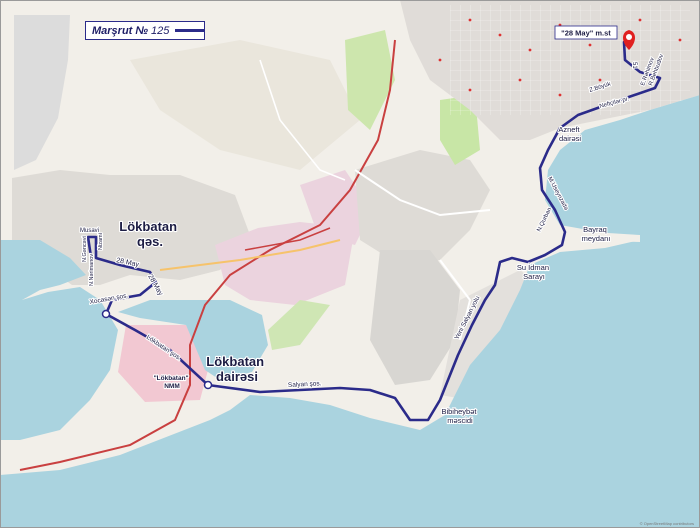 The height and width of the screenshot is (528, 700). Describe the element at coordinates (92, 270) in the screenshot. I see `street-n-narimanov: N.Nərimanov` at that location.